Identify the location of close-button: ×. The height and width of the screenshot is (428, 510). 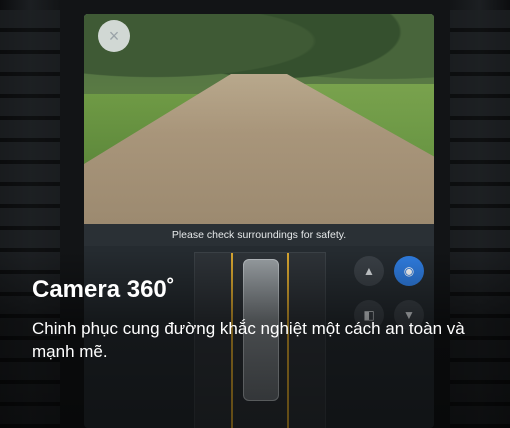
(114, 36).